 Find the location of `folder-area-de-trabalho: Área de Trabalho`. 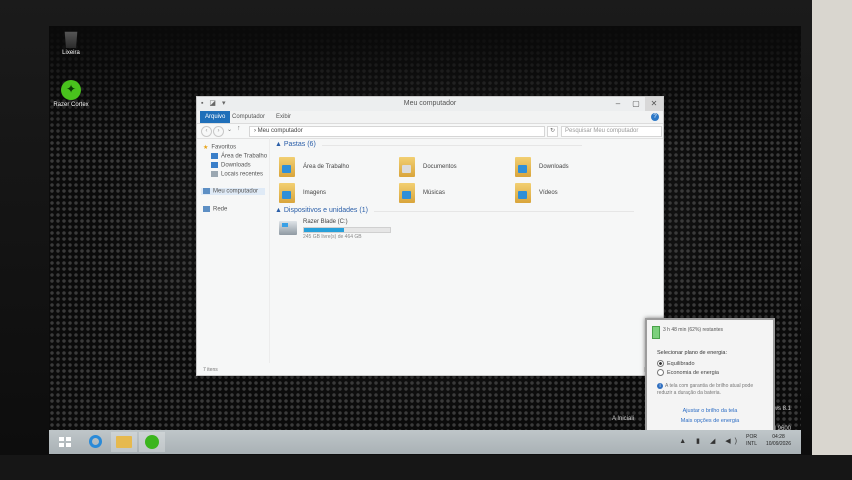

folder-area-de-trabalho: Área de Trabalho is located at coordinates (334, 168).